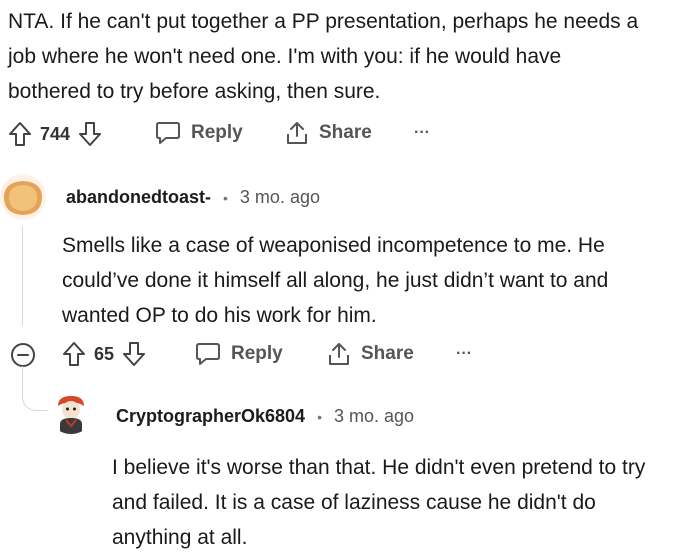 Image resolution: width=700 pixels, height=555 pixels. What do you see at coordinates (180, 537) in the screenshot?
I see `comment-line: anything at all.` at bounding box center [180, 537].